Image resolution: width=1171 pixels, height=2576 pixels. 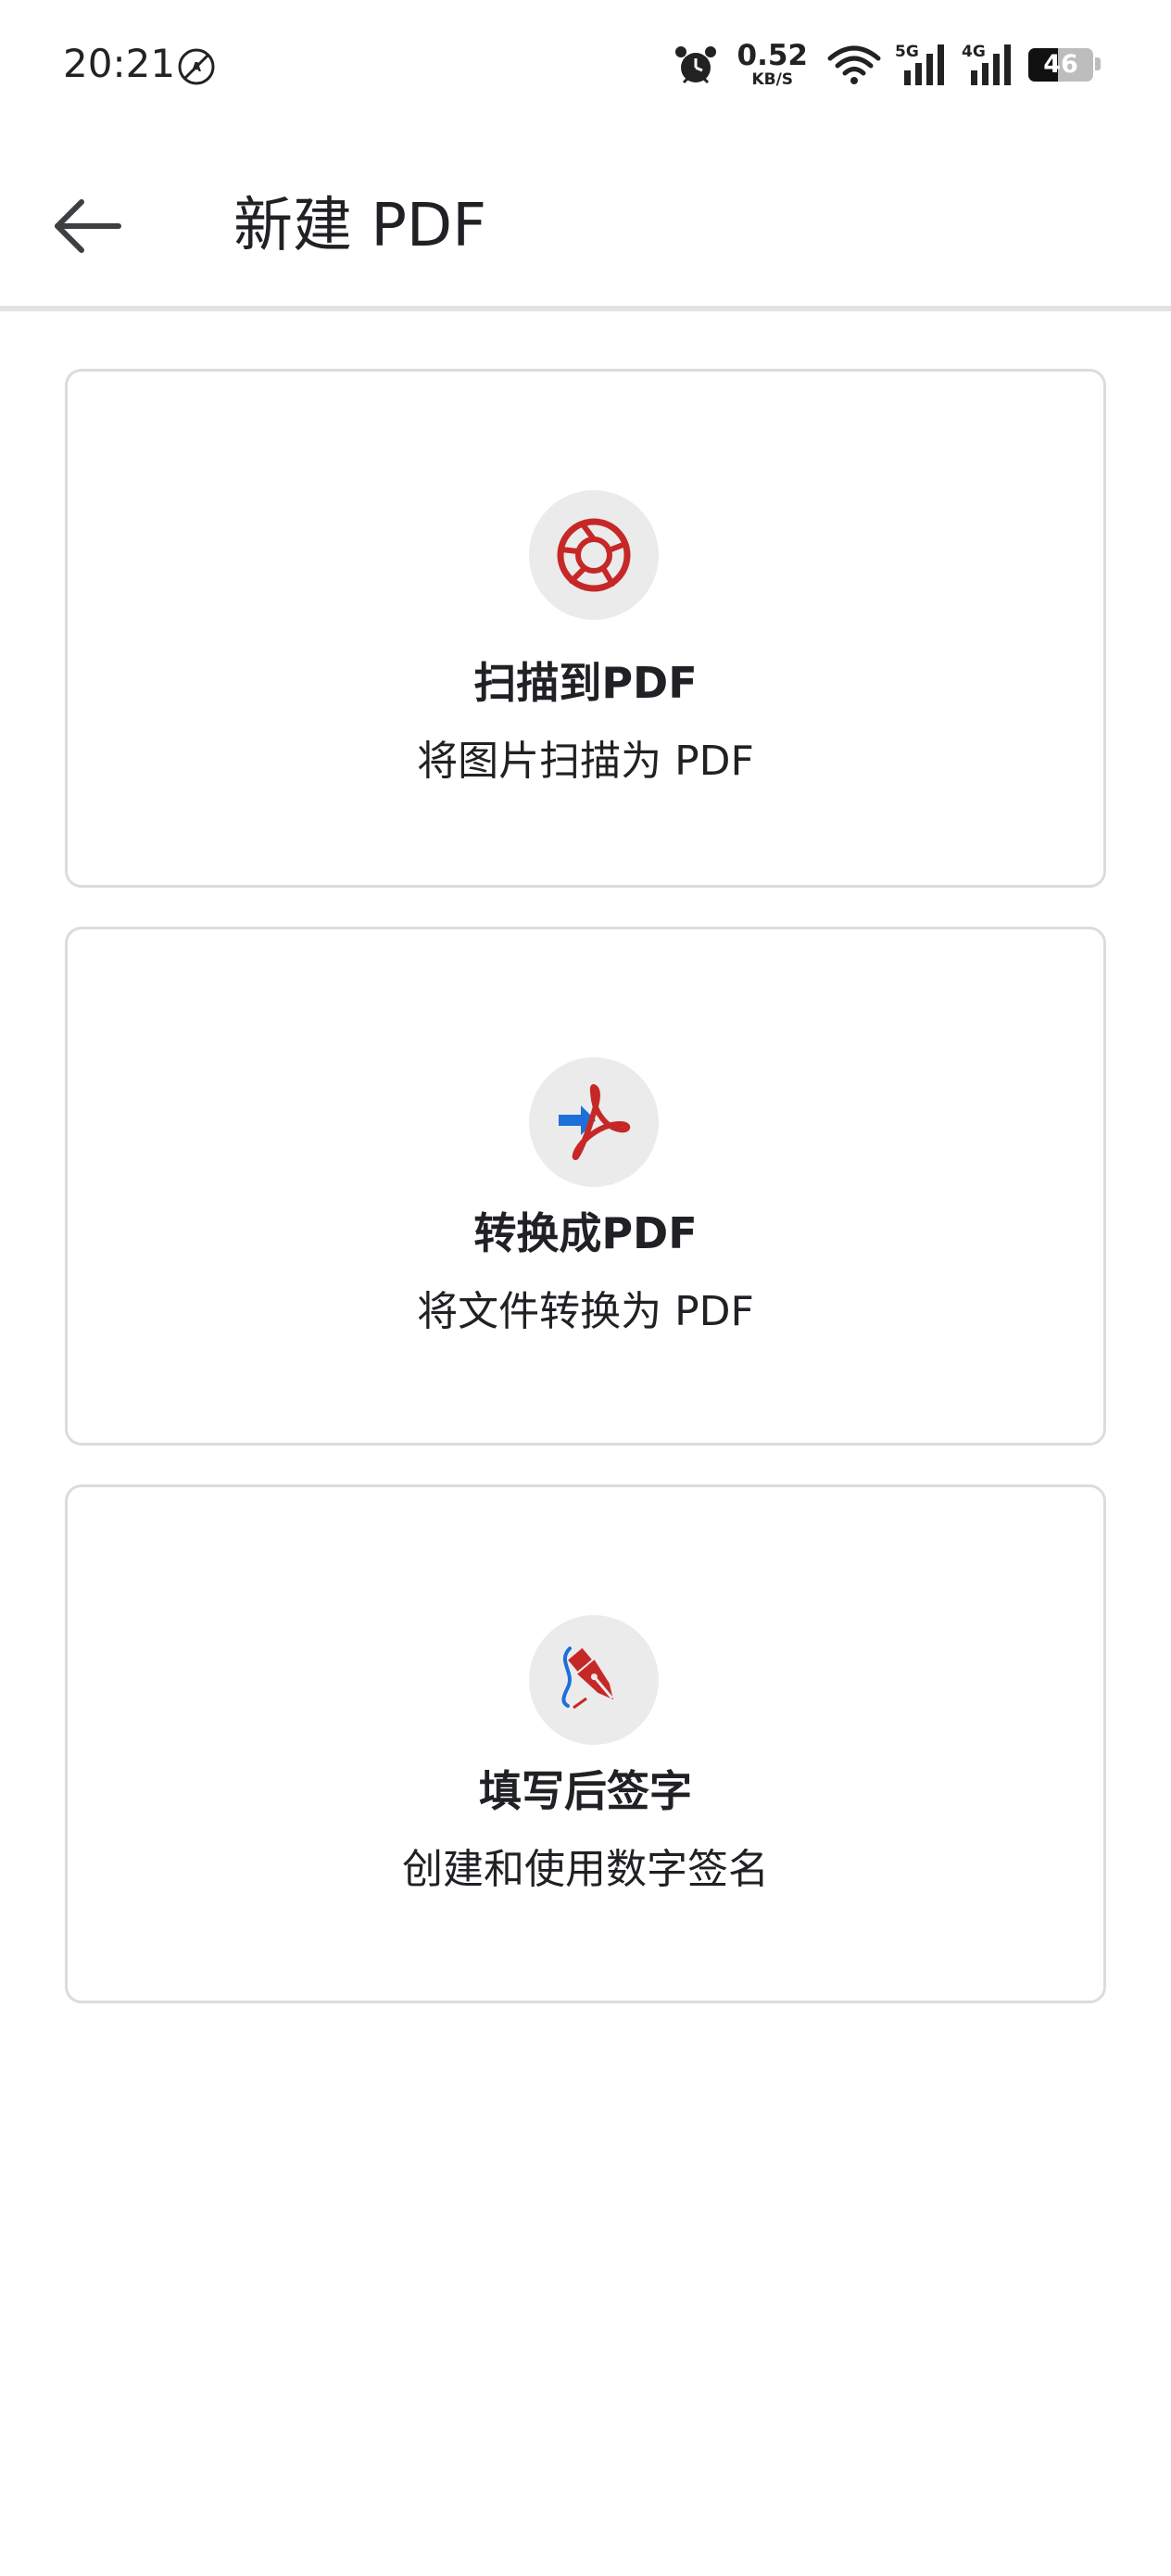 I want to click on page-title: 新建 PDF, so click(x=360, y=226).